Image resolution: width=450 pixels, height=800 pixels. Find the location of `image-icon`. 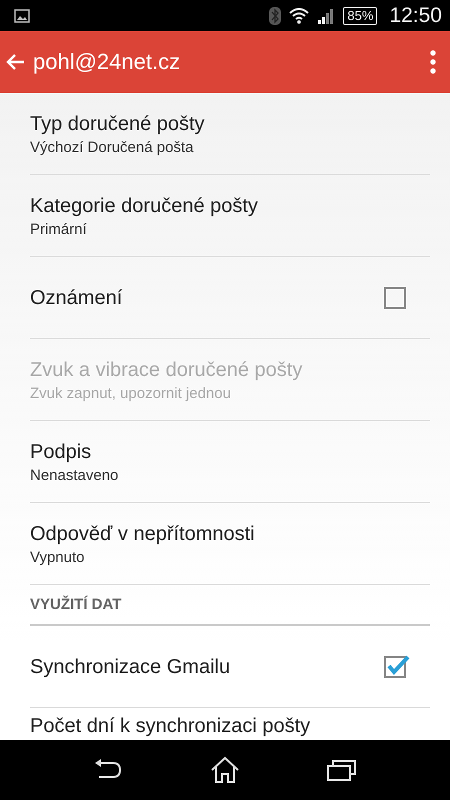

image-icon is located at coordinates (22, 15).